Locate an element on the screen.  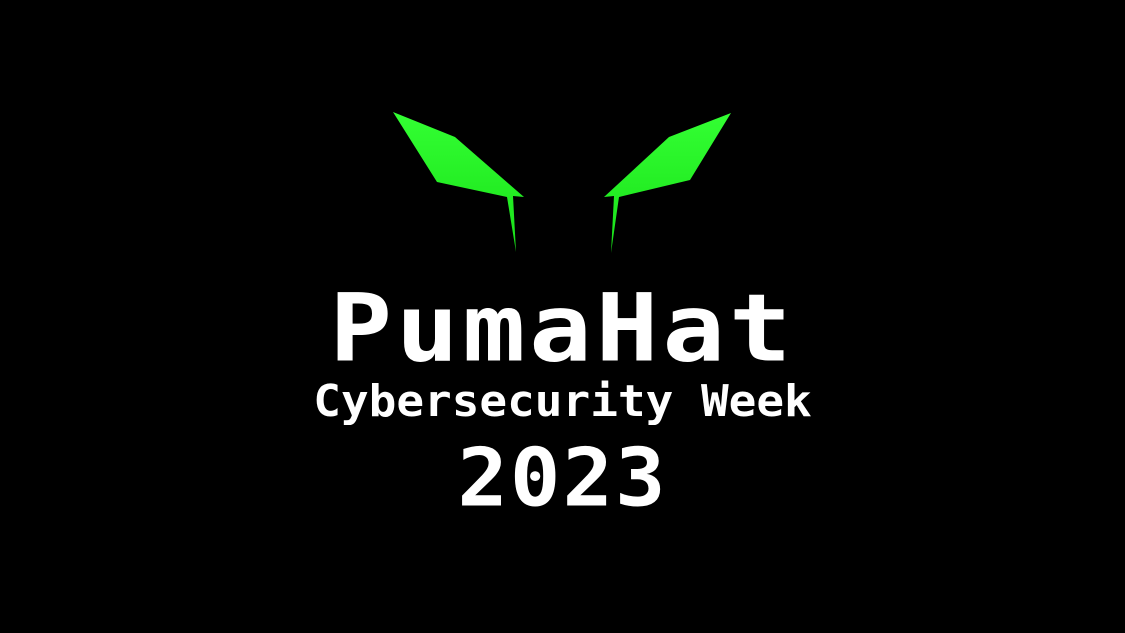
event-subtitle: Cybersecurity Week is located at coordinates (562, 401).